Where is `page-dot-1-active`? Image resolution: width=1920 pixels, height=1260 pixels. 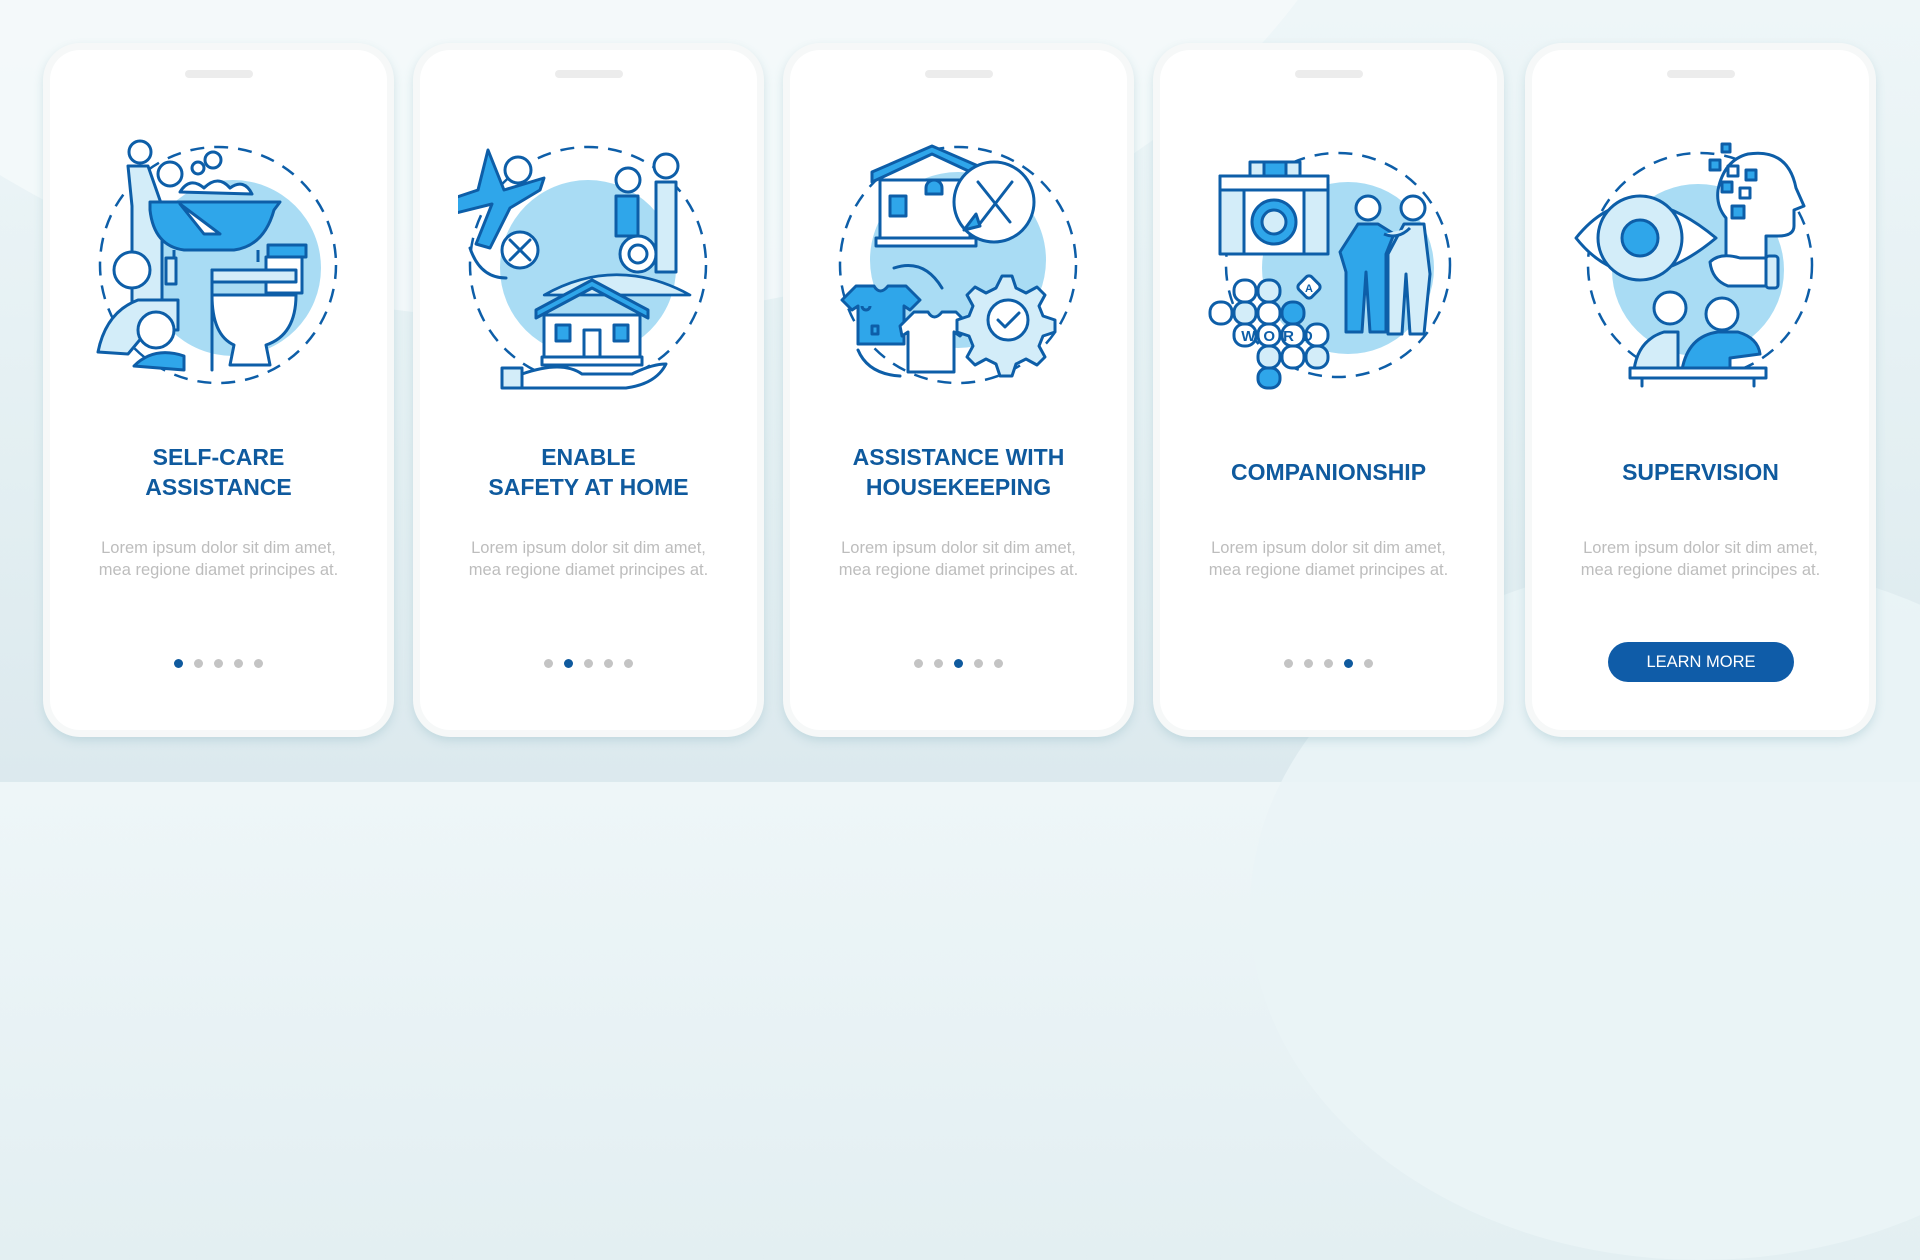 page-dot-1-active is located at coordinates (178, 663).